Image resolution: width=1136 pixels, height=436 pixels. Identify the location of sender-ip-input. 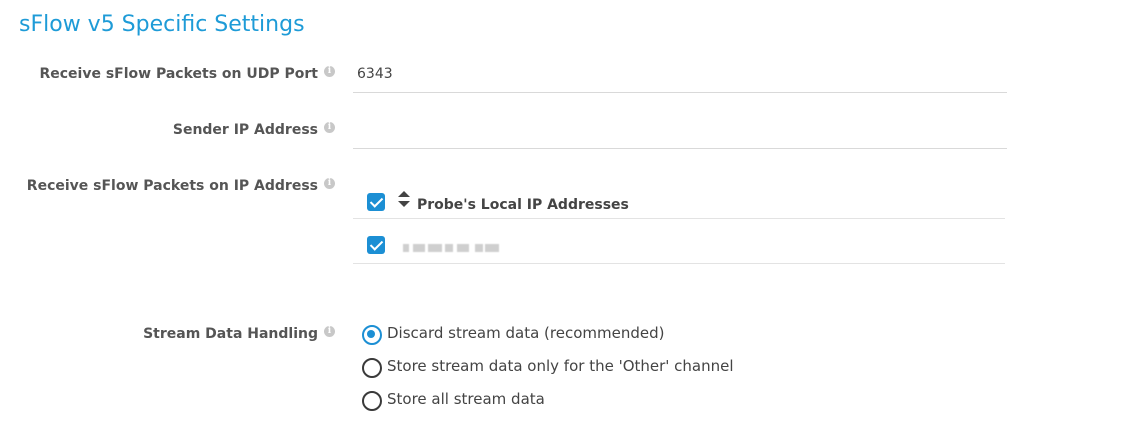
(680, 130).